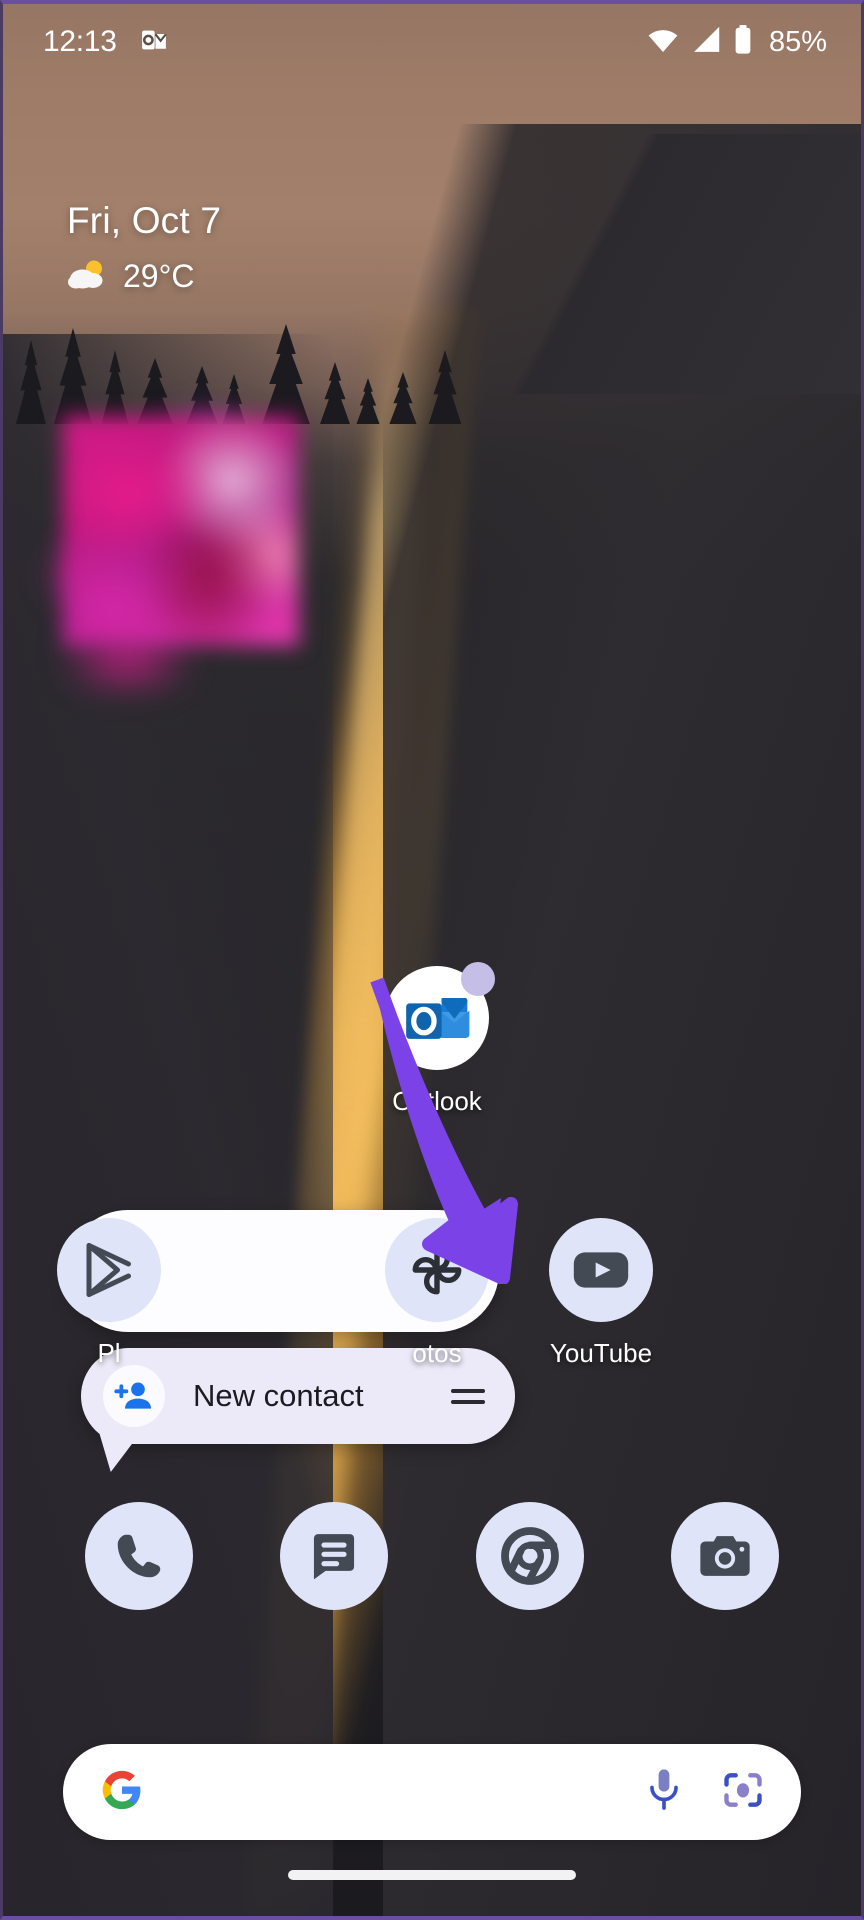 The height and width of the screenshot is (1920, 864). I want to click on status-clock: 12:13, so click(80, 41).